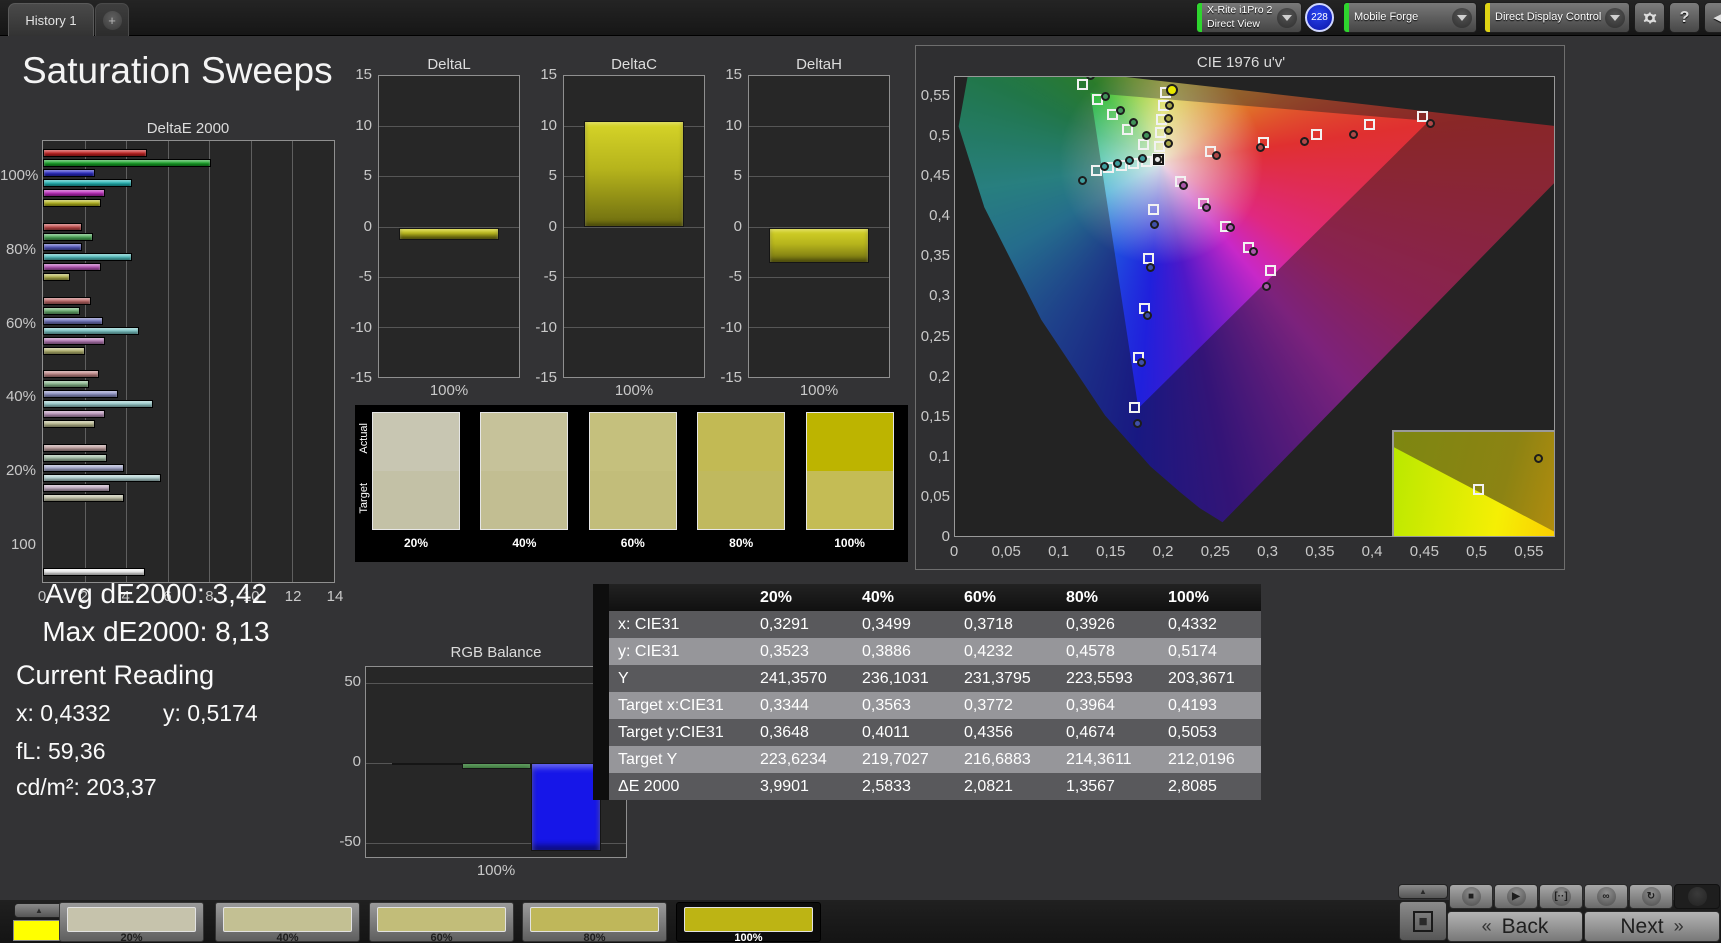 The width and height of the screenshot is (1721, 943). I want to click on rgb-bar-red, so click(427, 764).